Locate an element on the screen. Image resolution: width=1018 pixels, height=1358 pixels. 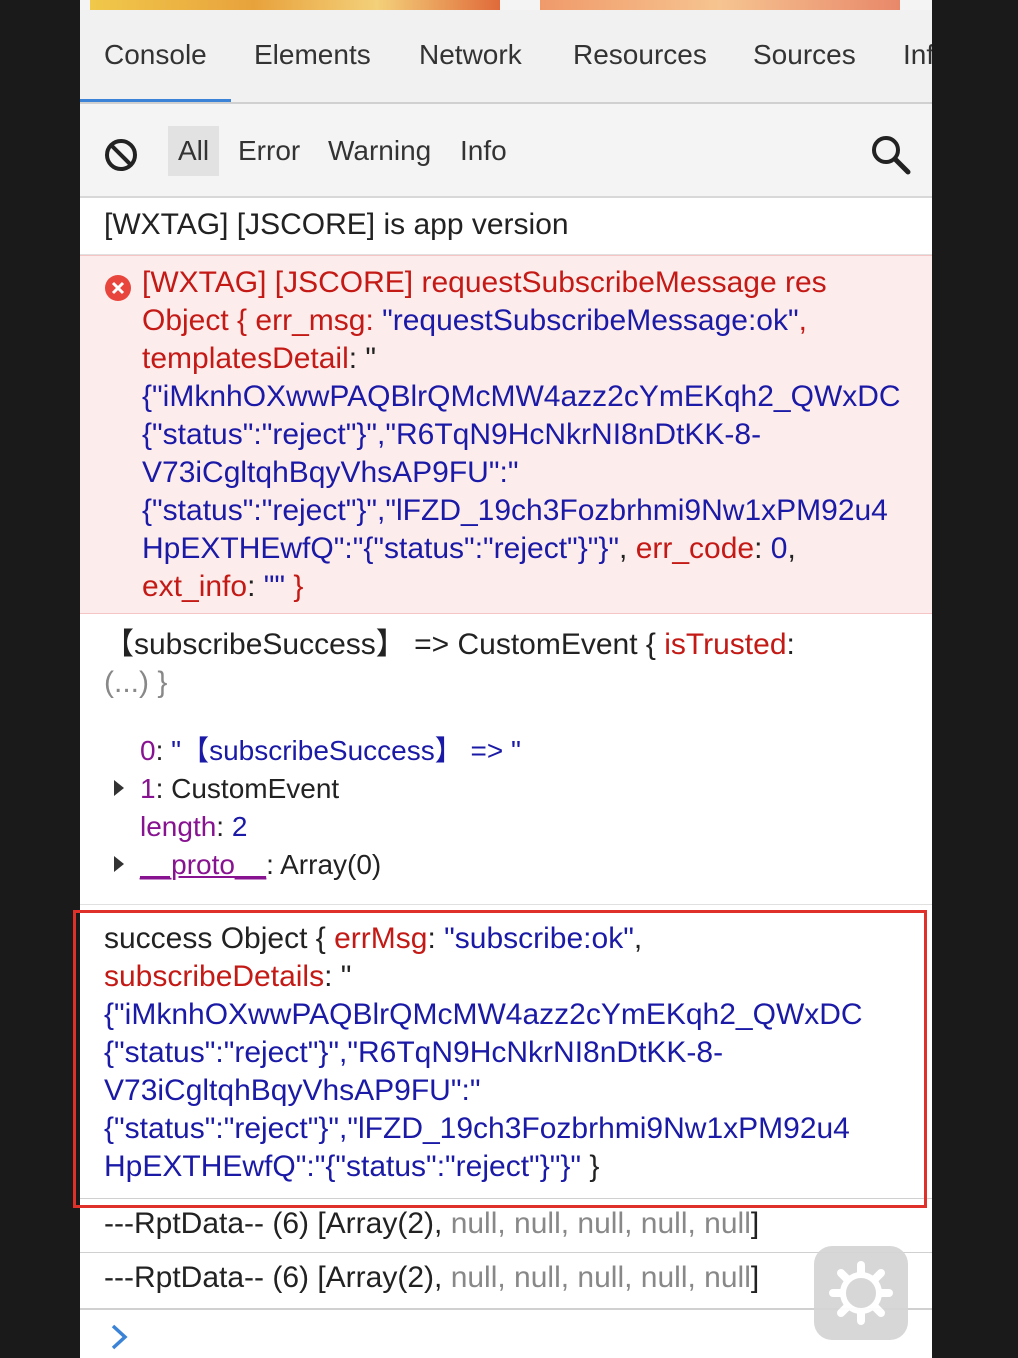
event-label: 【subscribeSuccess】 => is located at coordinates (281, 644).